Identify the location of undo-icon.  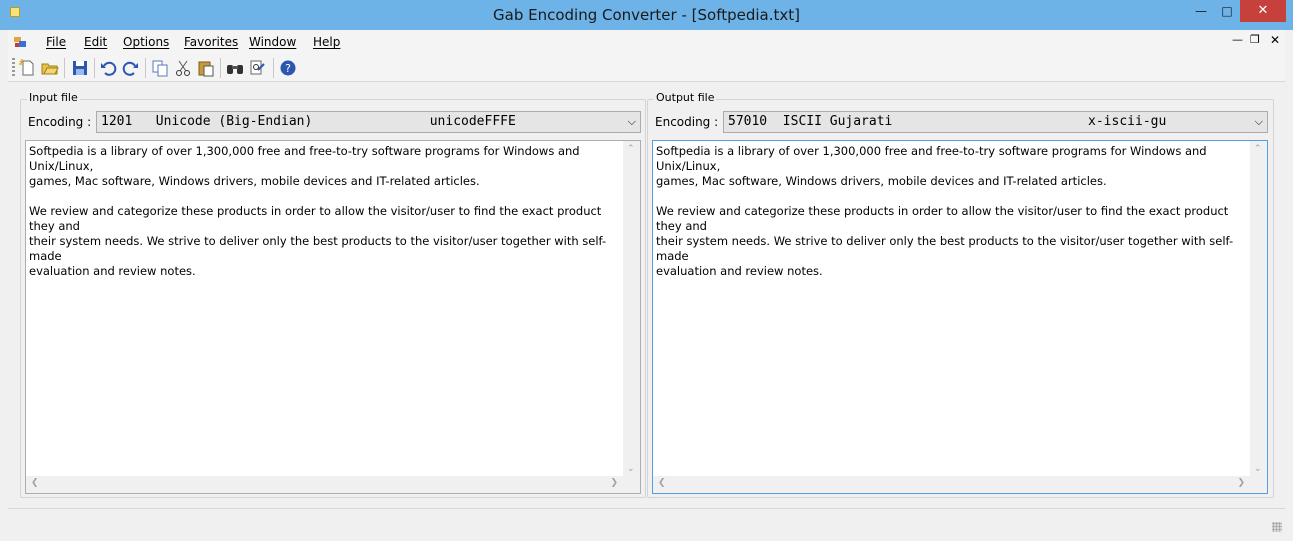
(108, 68).